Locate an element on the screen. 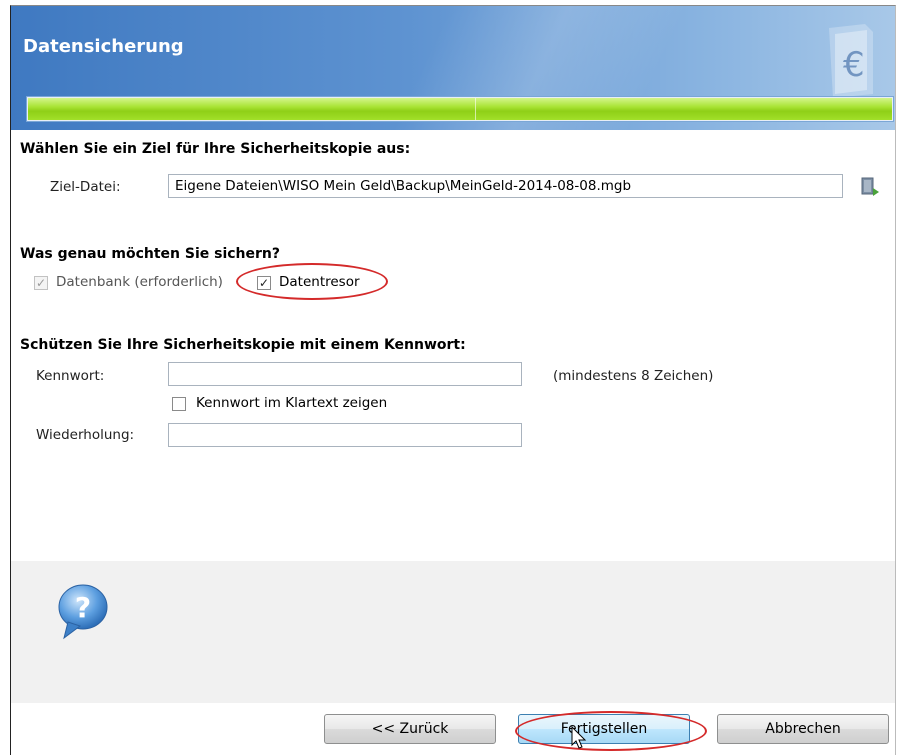 The width and height of the screenshot is (897, 756). folder-browse-icon is located at coordinates (870, 187).